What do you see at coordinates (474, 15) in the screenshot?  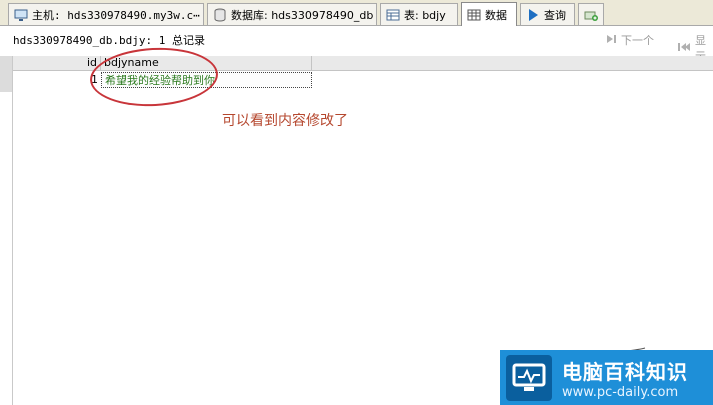 I see `grid-data-icon` at bounding box center [474, 15].